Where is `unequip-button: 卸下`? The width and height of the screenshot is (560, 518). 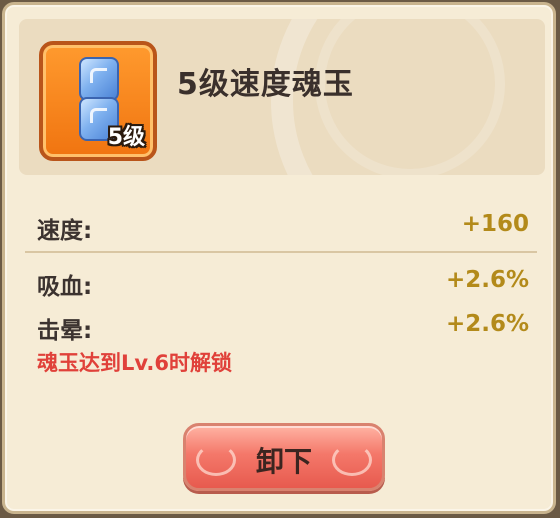
unequip-button: 卸下 is located at coordinates (284, 457).